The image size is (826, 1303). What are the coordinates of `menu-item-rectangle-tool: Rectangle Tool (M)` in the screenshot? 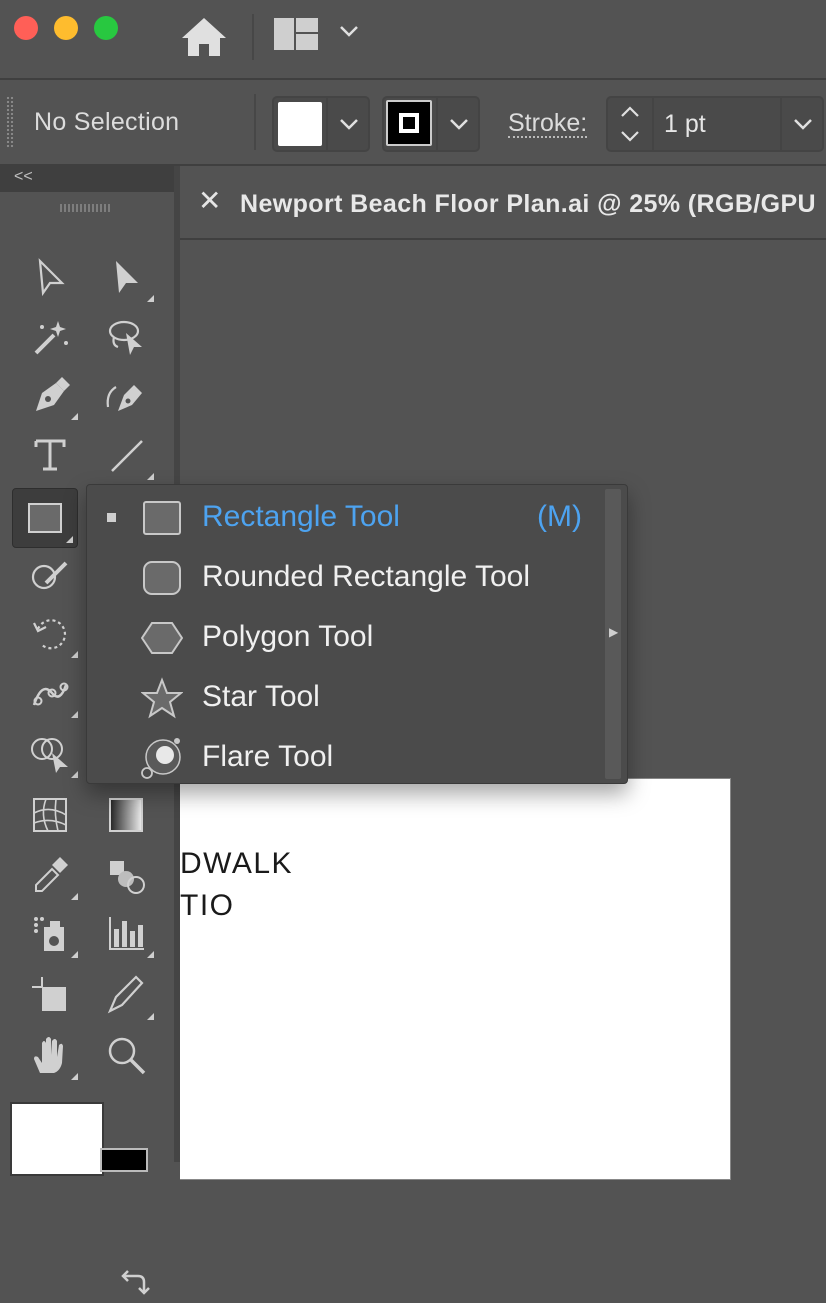 It's located at (342, 517).